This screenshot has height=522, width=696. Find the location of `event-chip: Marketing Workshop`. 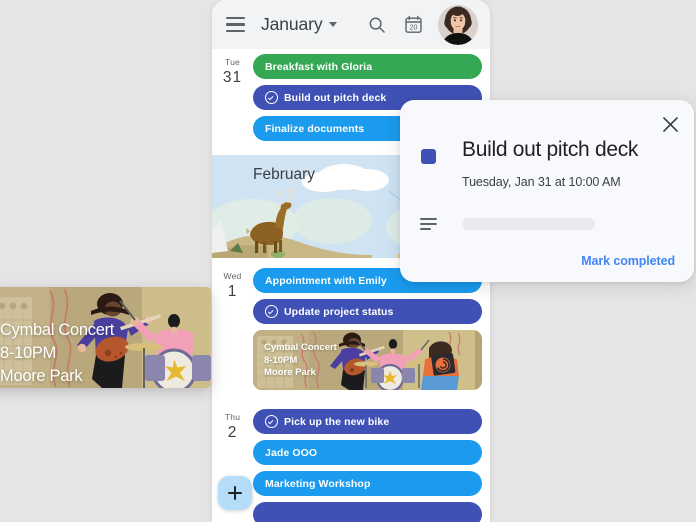

event-chip: Marketing Workshop is located at coordinates (367, 483).